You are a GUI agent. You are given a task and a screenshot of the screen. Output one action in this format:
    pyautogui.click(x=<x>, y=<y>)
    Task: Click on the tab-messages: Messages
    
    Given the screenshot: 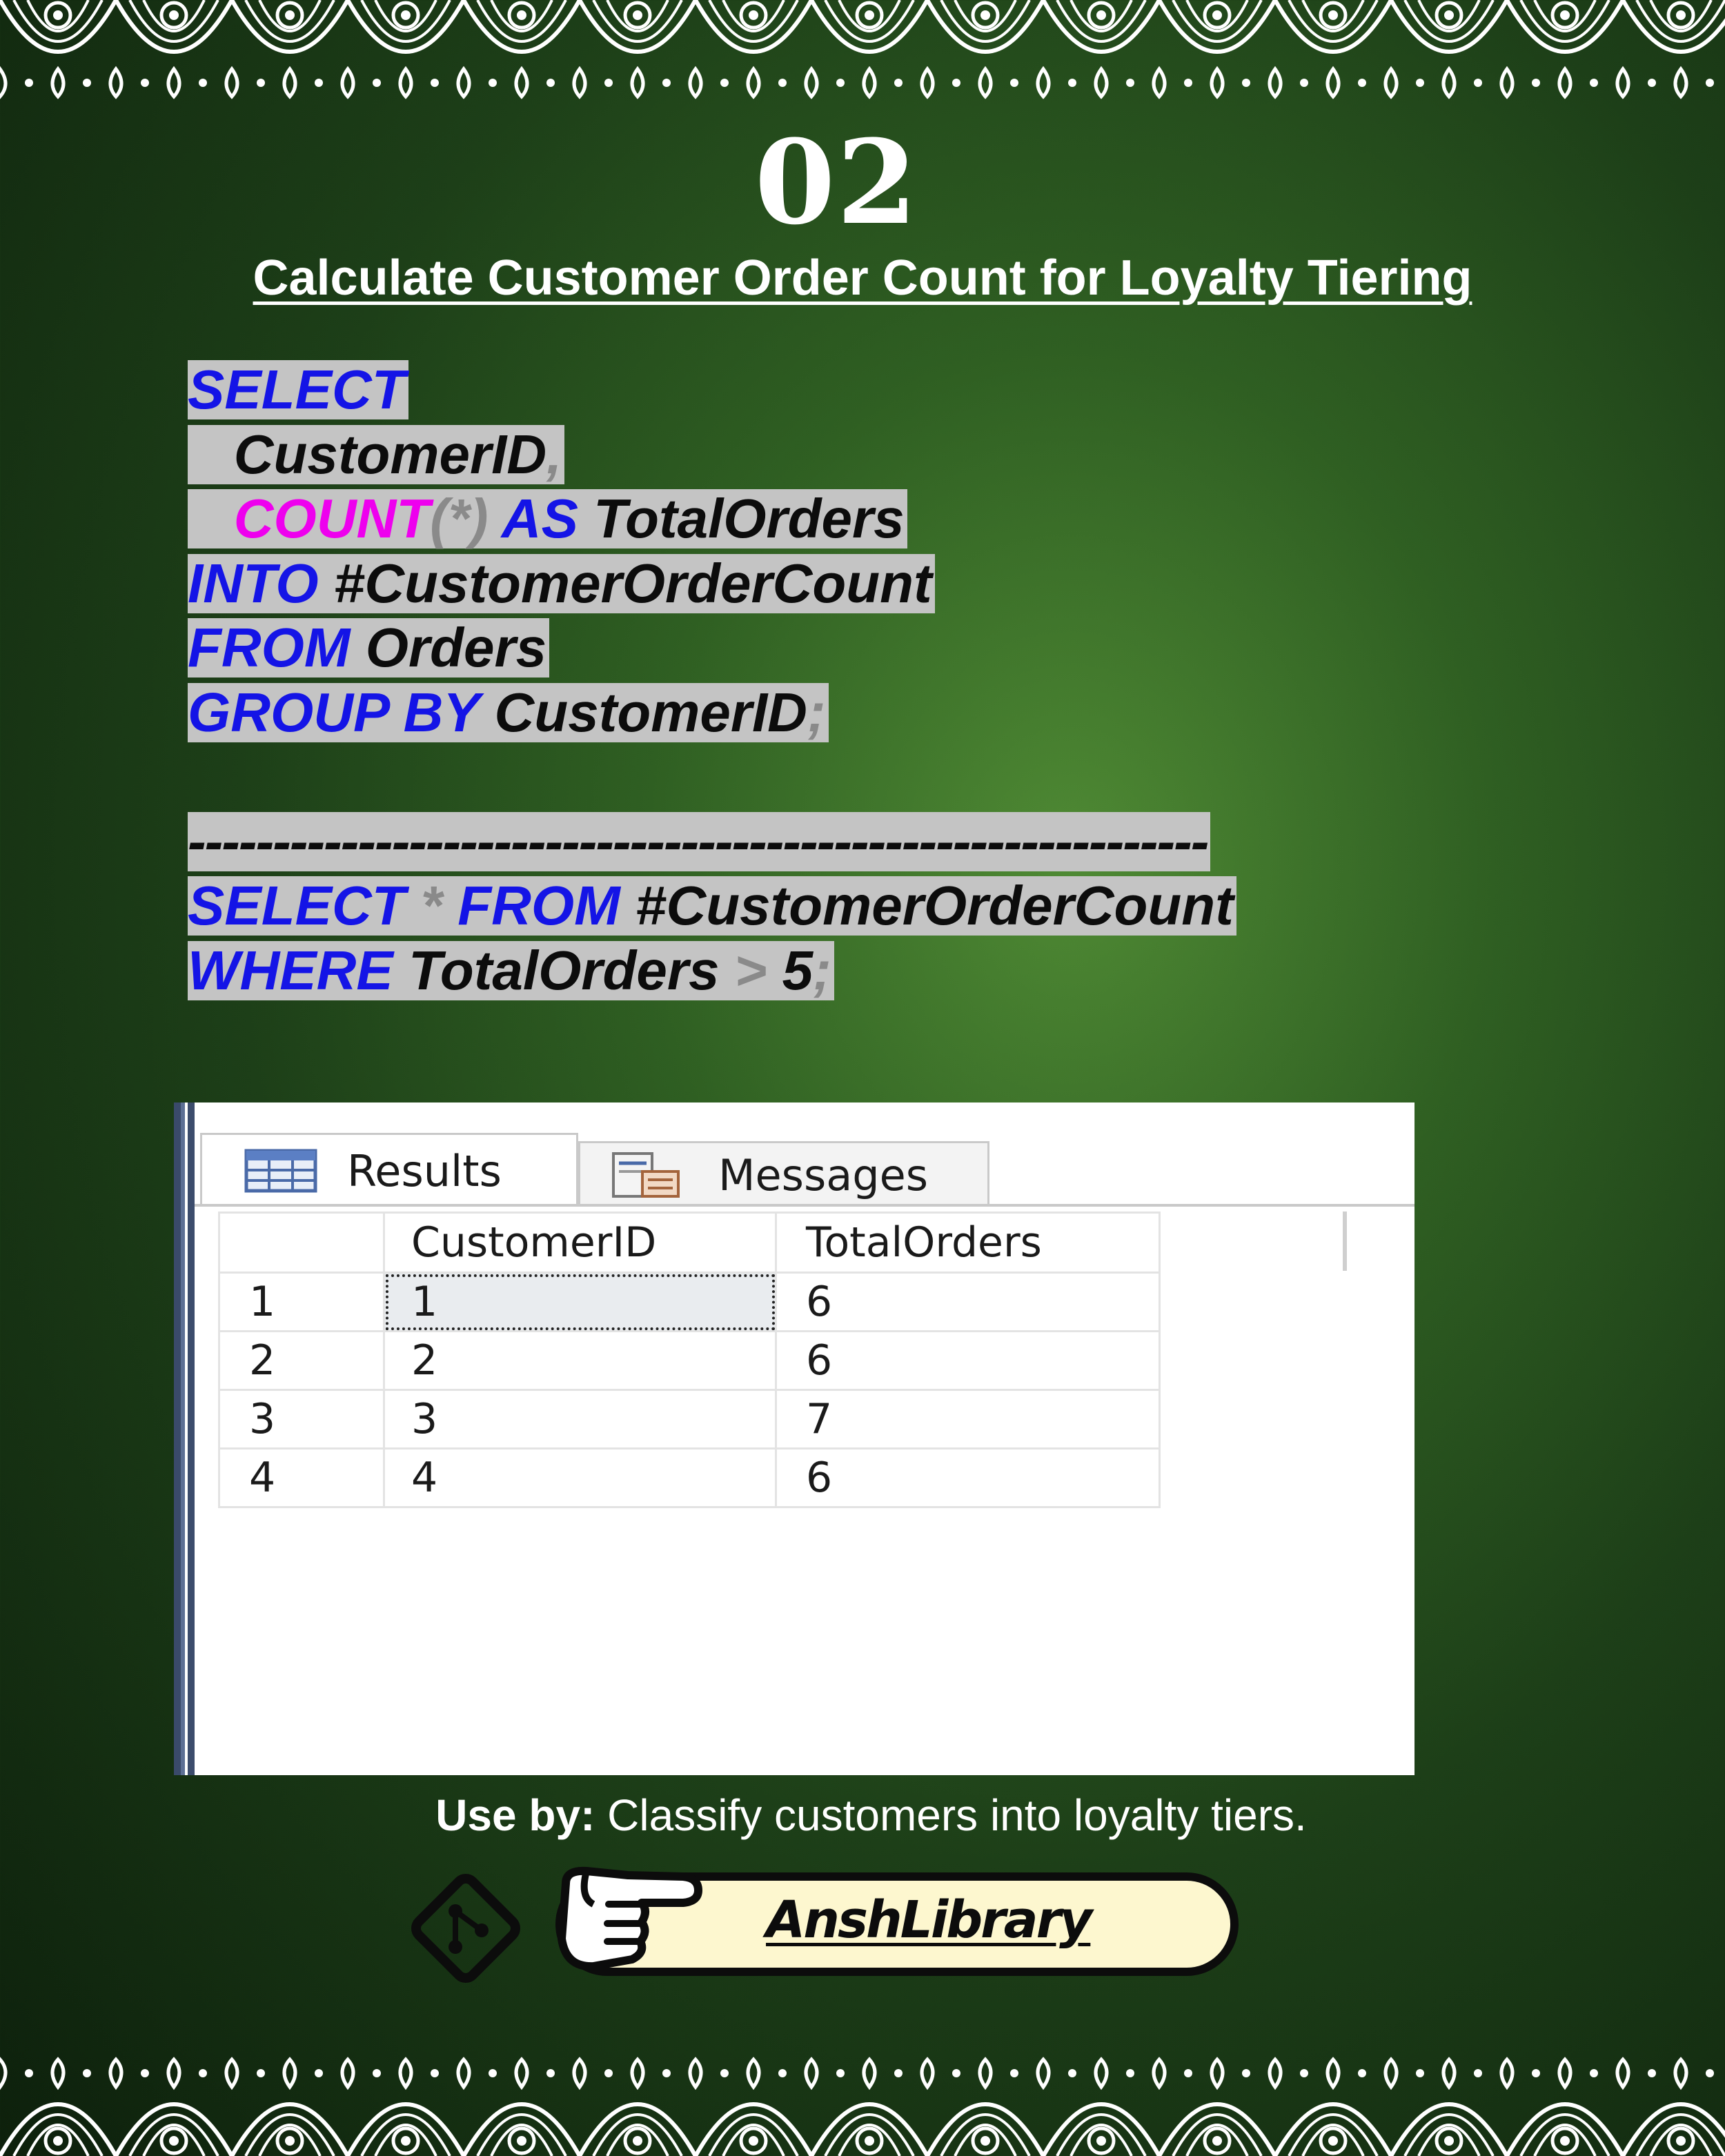 What is the action you would take?
    pyautogui.click(x=783, y=1174)
    